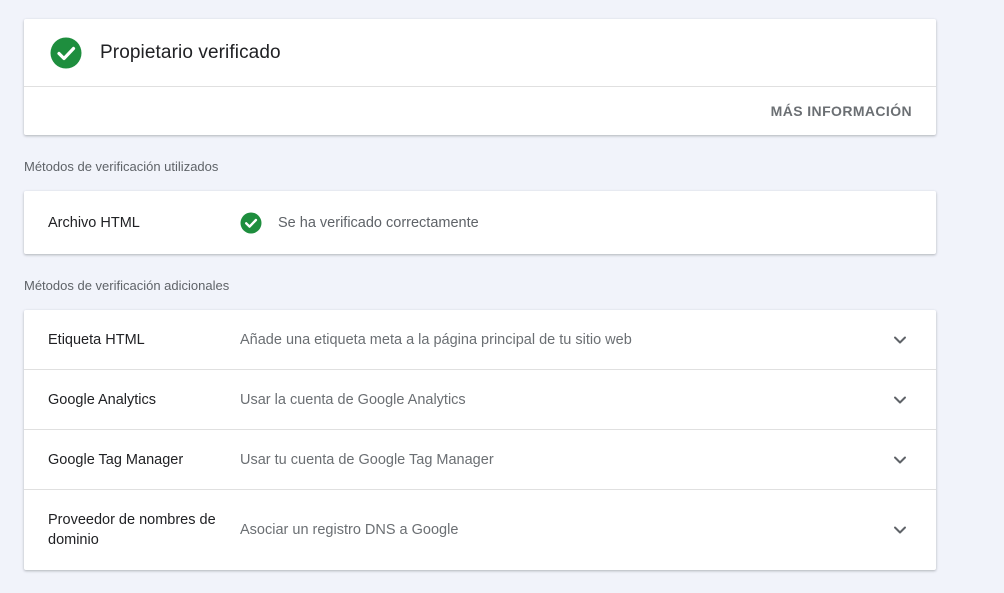 This screenshot has width=1004, height=593. I want to click on method-name: Etiqueta HTML, so click(96, 339).